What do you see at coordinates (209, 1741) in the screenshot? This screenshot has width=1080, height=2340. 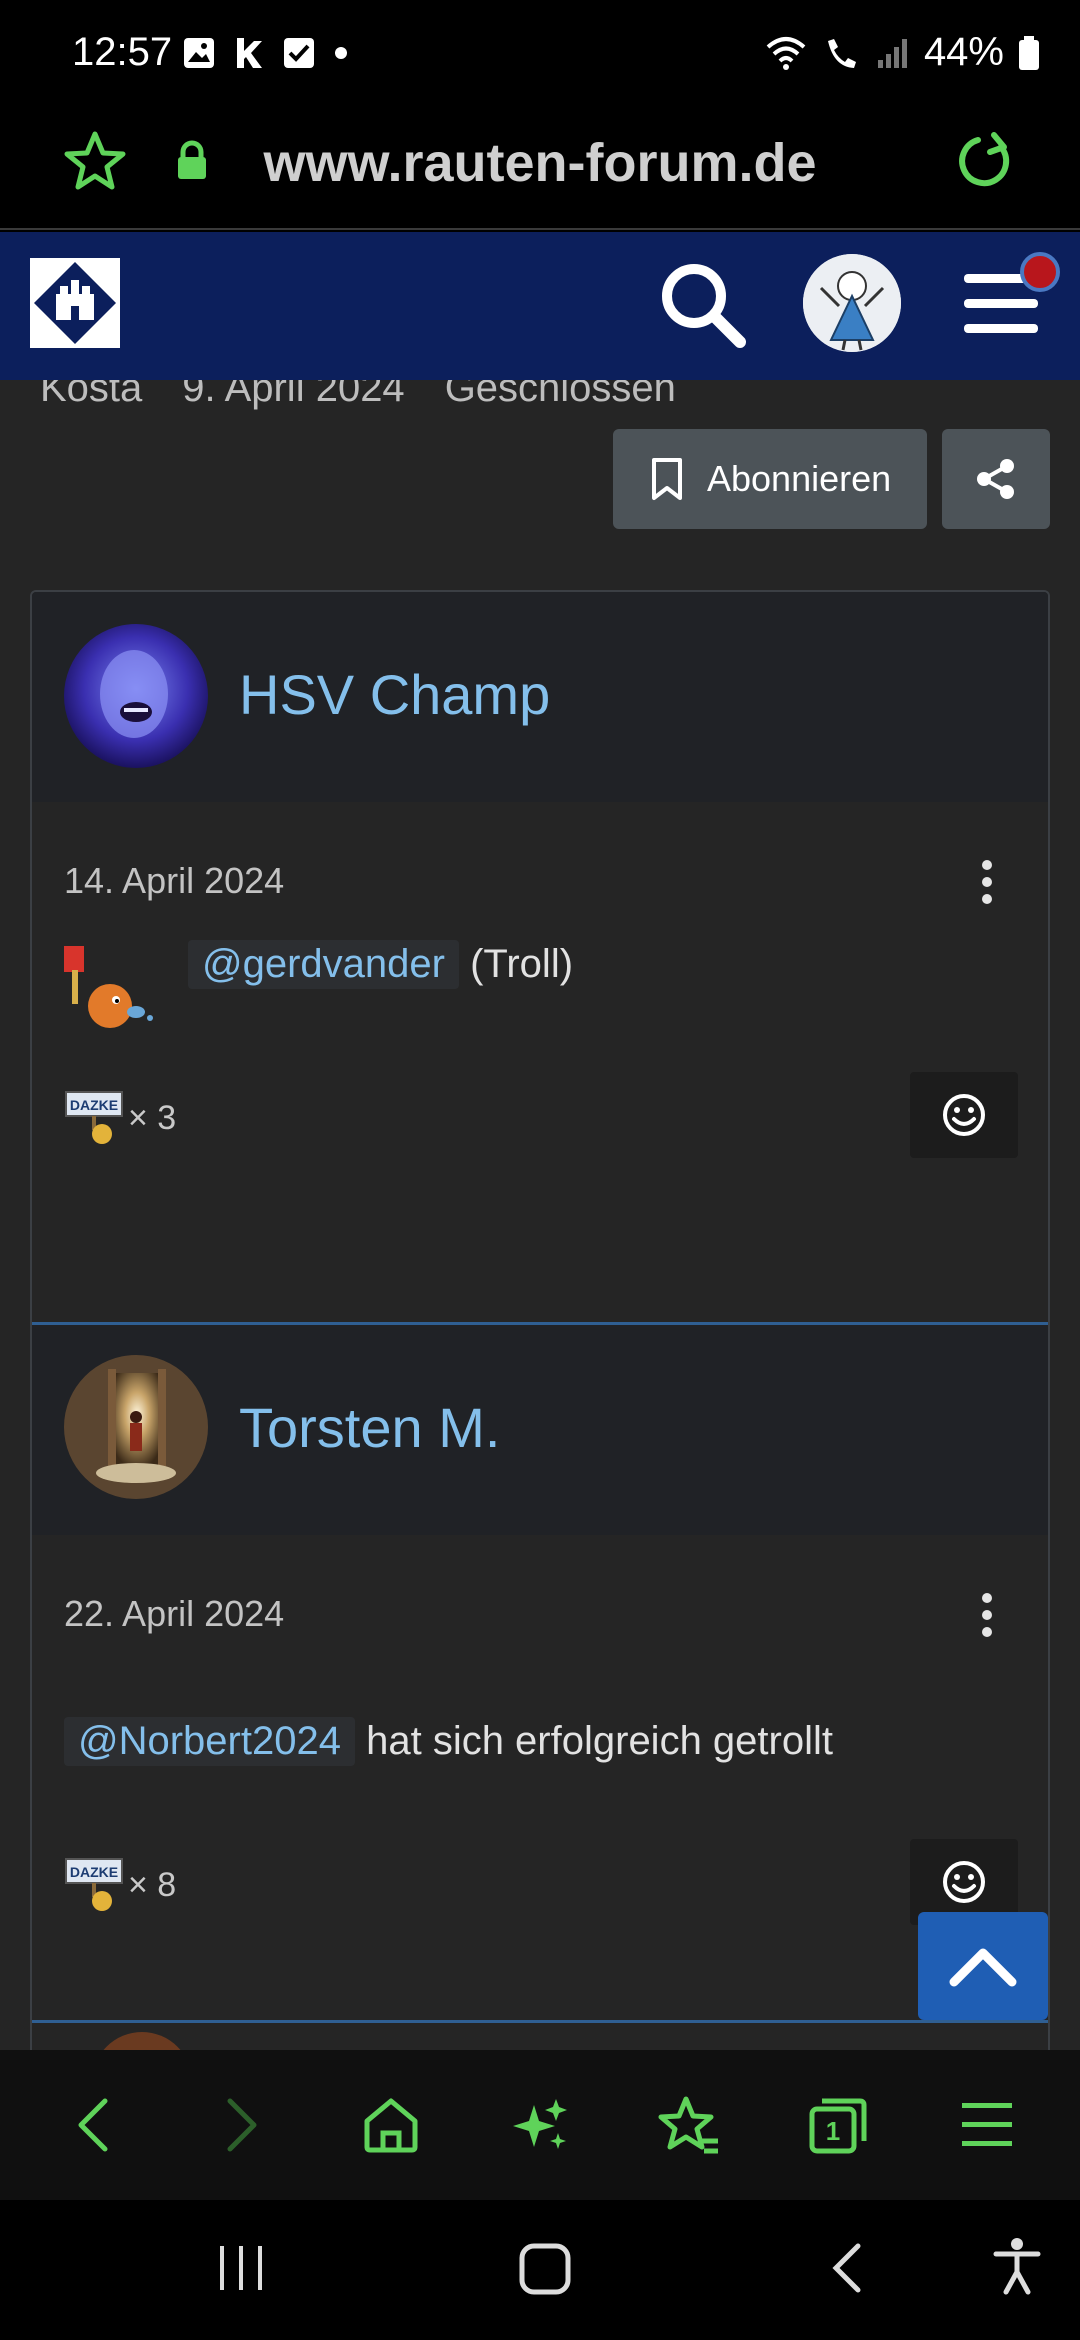 I see `user-mention: @Norbert2024` at bounding box center [209, 1741].